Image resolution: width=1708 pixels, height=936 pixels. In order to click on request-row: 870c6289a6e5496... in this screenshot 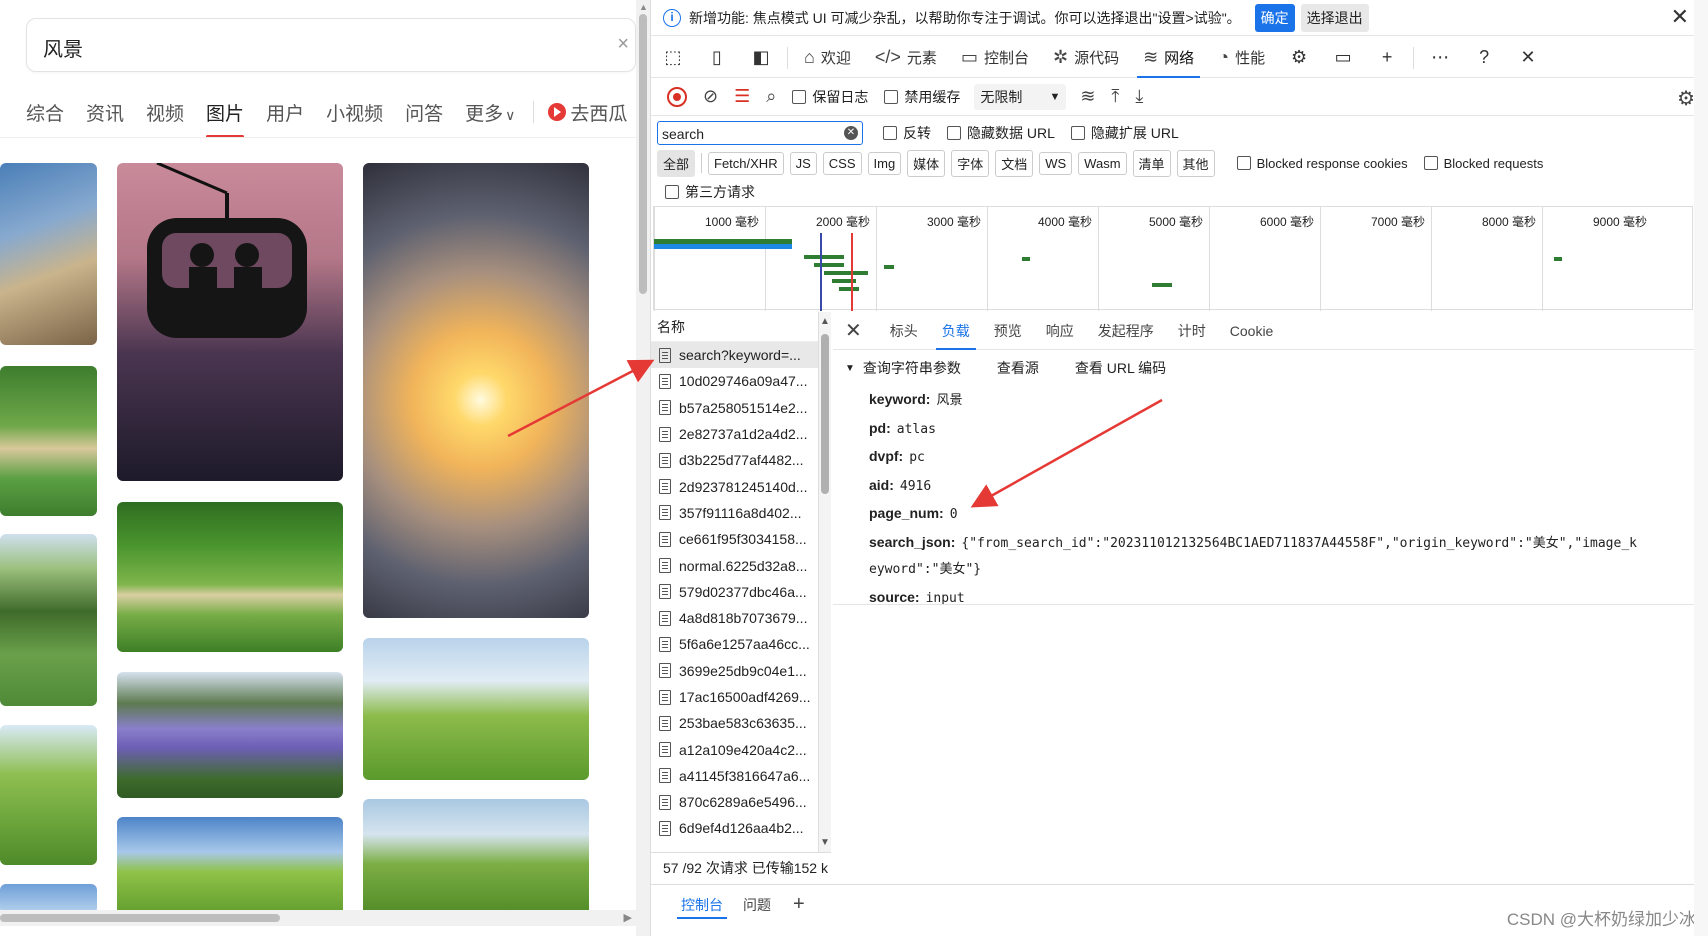, I will do `click(734, 802)`.